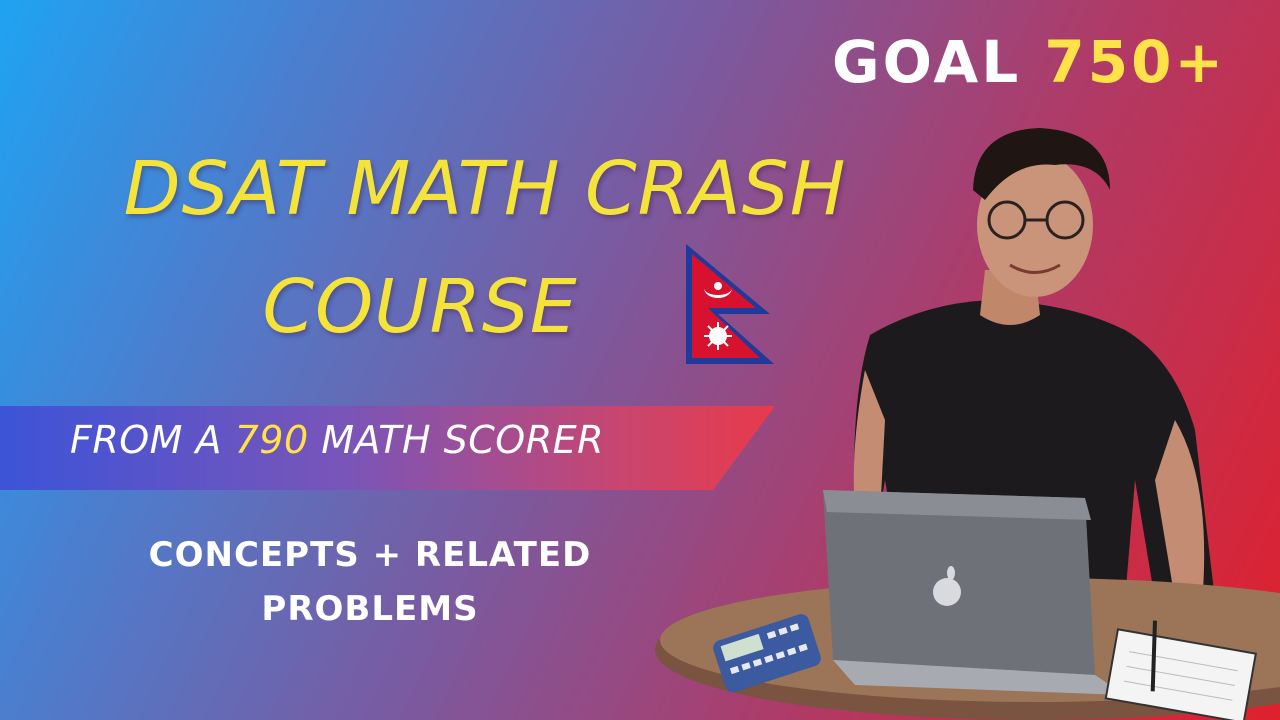 This screenshot has width=1280, height=720. I want to click on laptop, so click(974, 592).